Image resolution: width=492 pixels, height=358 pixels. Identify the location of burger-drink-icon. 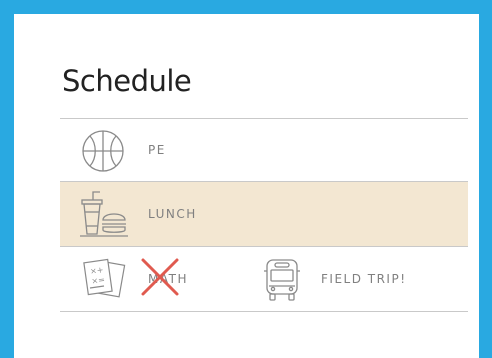
(104, 214).